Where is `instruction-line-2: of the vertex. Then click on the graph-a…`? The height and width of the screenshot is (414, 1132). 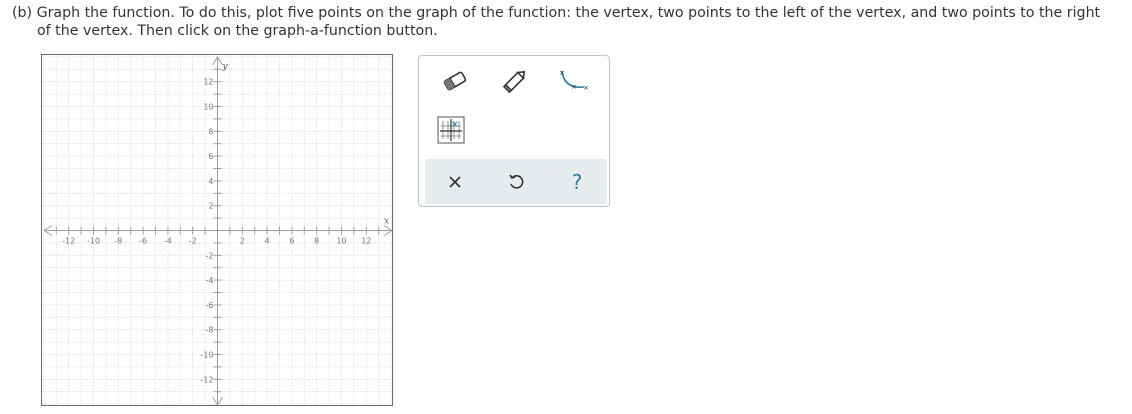
instruction-line-2: of the vertex. Then click on the graph-a… is located at coordinates (237, 30).